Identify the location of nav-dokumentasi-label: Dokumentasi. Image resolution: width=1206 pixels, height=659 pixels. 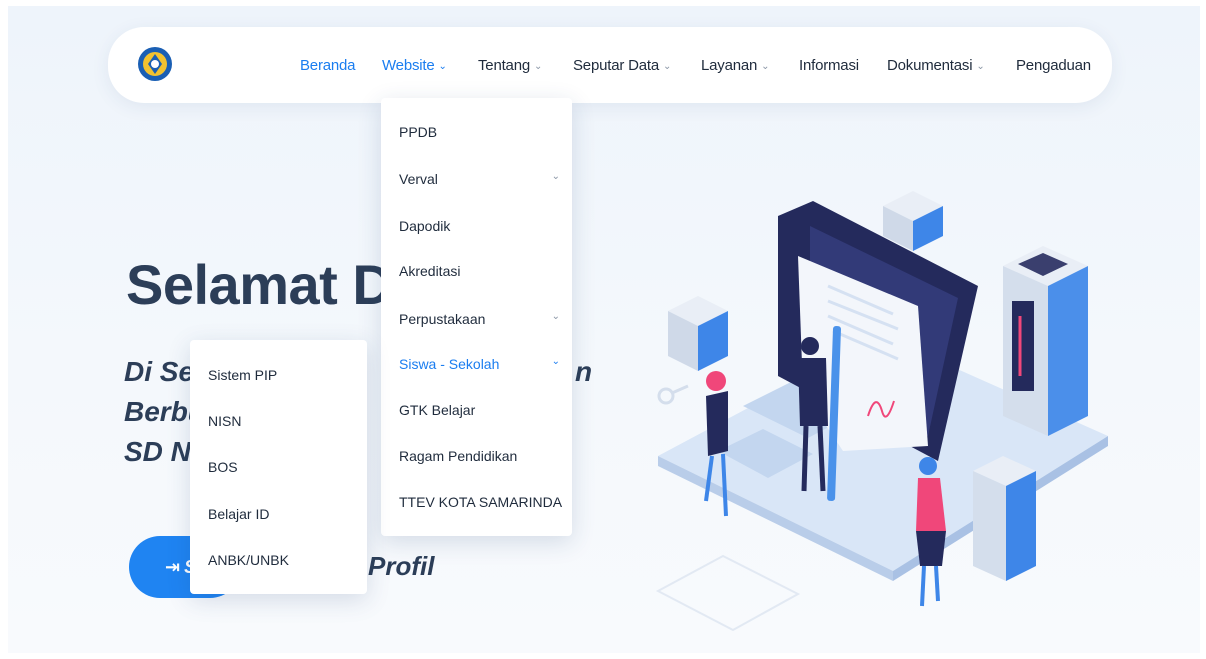
(930, 65).